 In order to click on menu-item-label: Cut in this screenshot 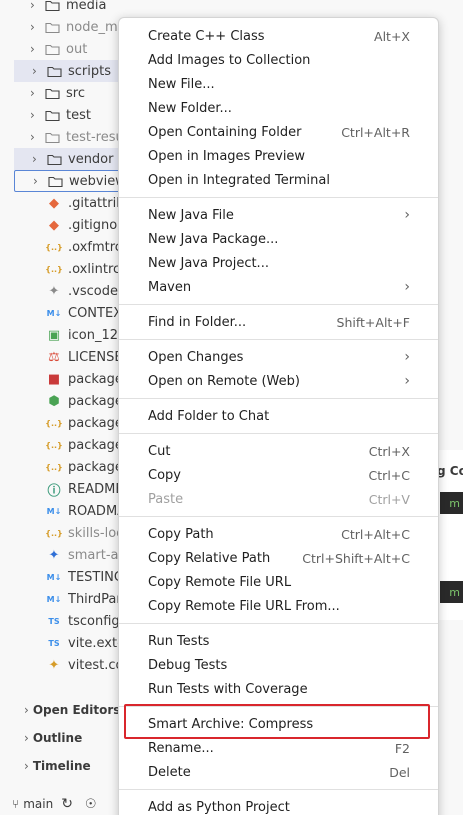, I will do `click(159, 451)`.